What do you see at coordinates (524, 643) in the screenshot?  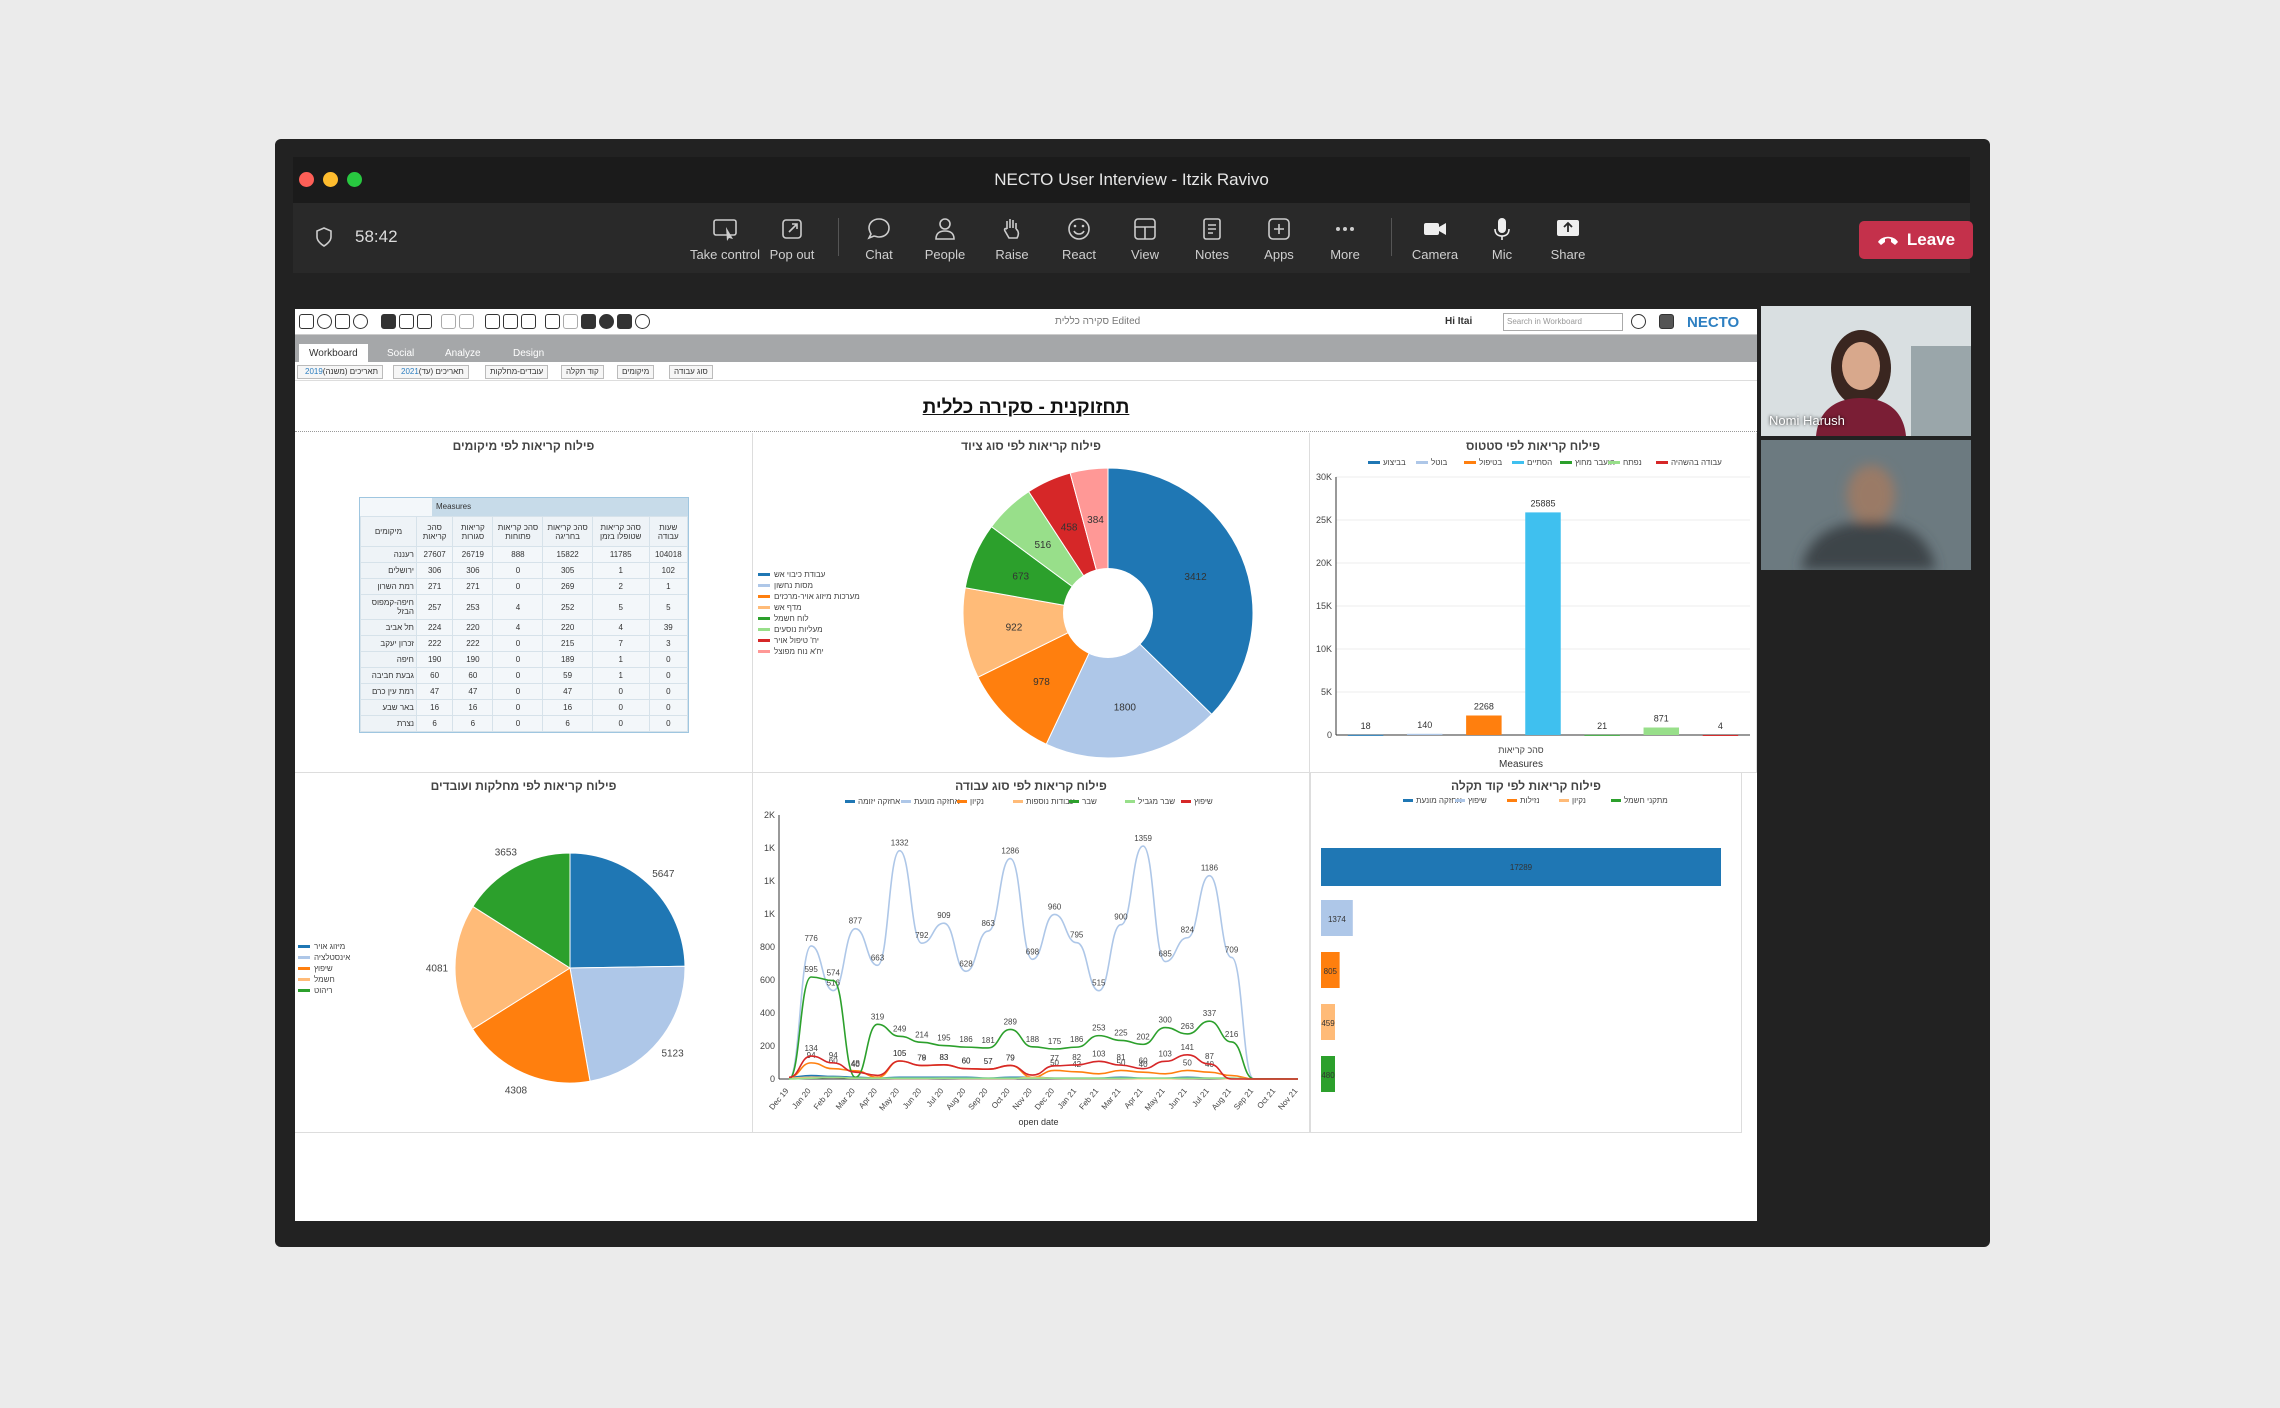 I see `table-row: זכרון יעקב 222 222 0 215 7 3` at bounding box center [524, 643].